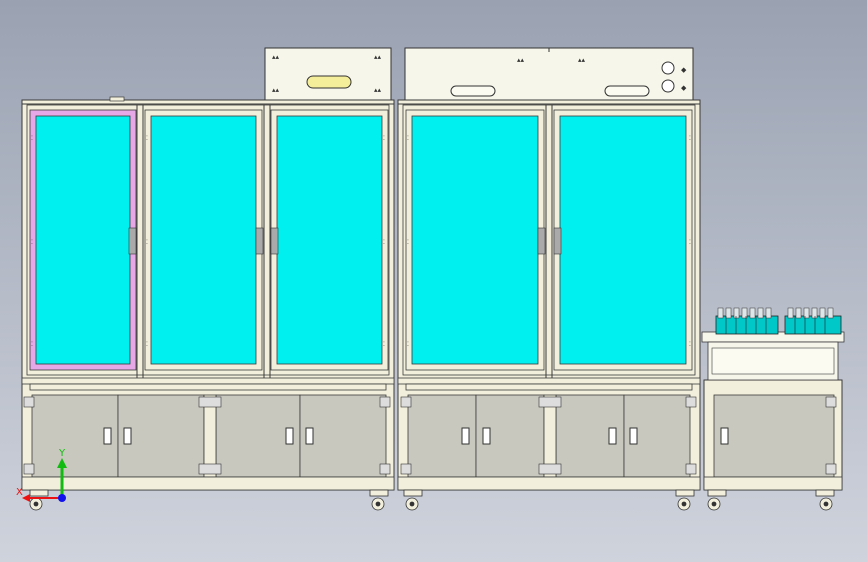 Image resolution: width=867 pixels, height=562 pixels. I want to click on top-control-box-left: ▴▴ ▴▴ ▴▴ ▴▴, so click(328, 74).